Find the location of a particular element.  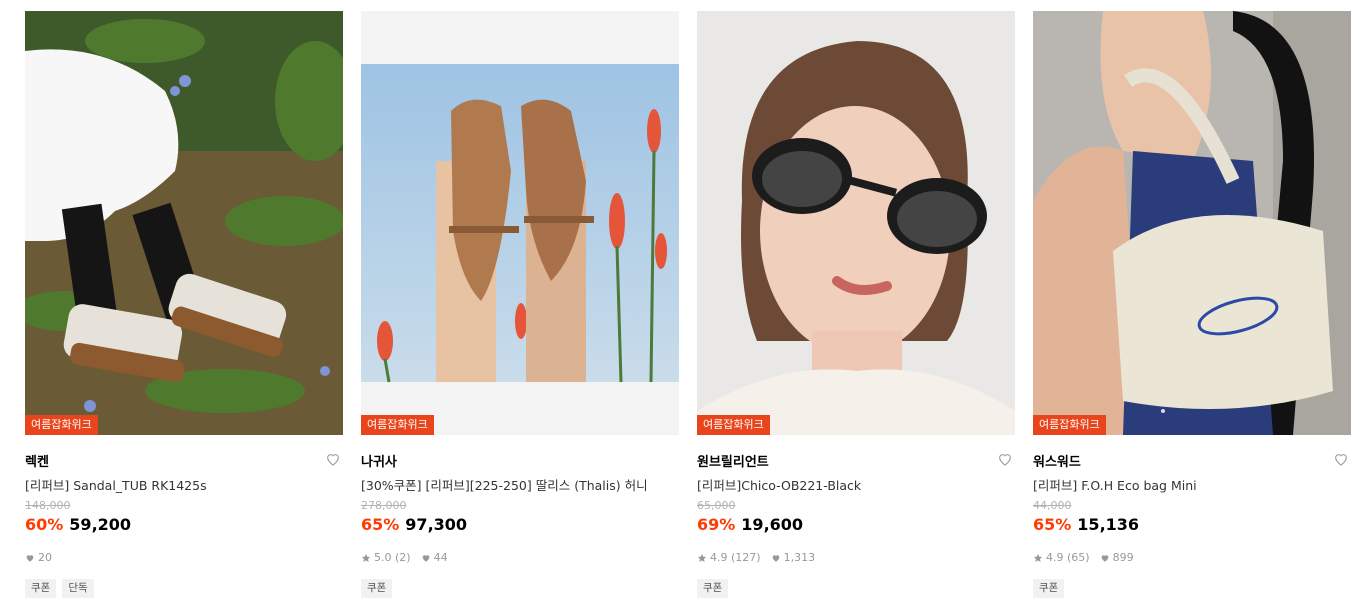

brand-name: 나귀사 is located at coordinates (379, 462).